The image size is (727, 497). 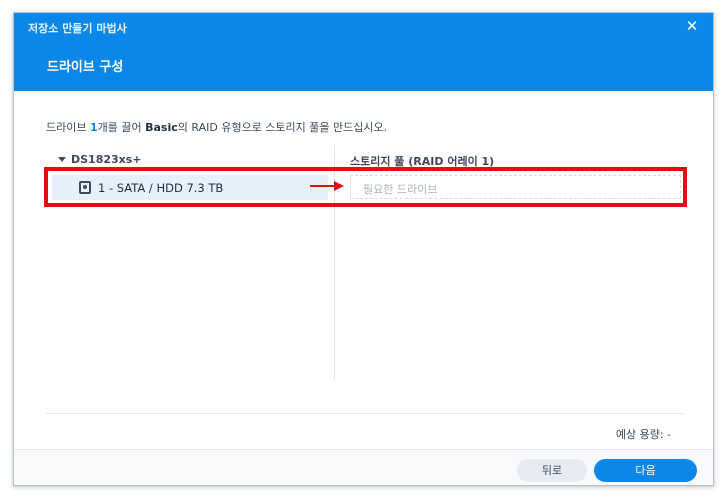 What do you see at coordinates (121, 127) in the screenshot?
I see `instruction-part2: 개를 끌어` at bounding box center [121, 127].